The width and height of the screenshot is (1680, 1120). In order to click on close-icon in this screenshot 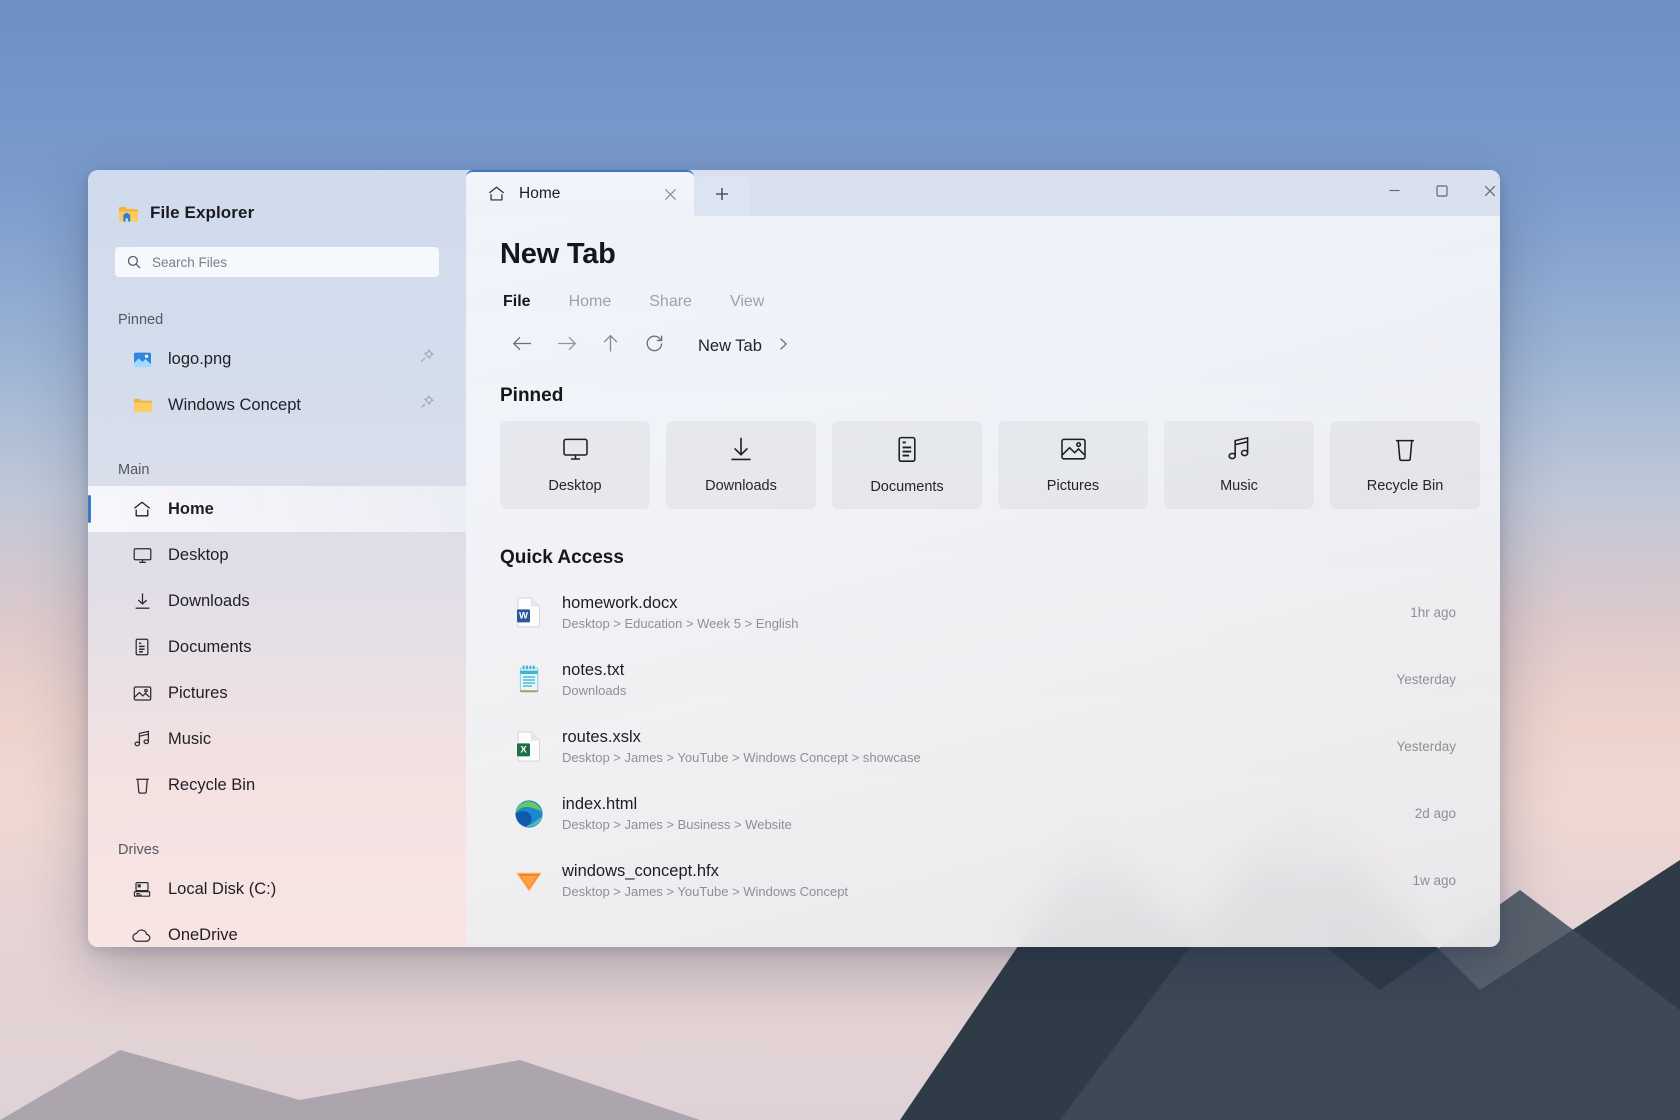, I will do `click(670, 194)`.